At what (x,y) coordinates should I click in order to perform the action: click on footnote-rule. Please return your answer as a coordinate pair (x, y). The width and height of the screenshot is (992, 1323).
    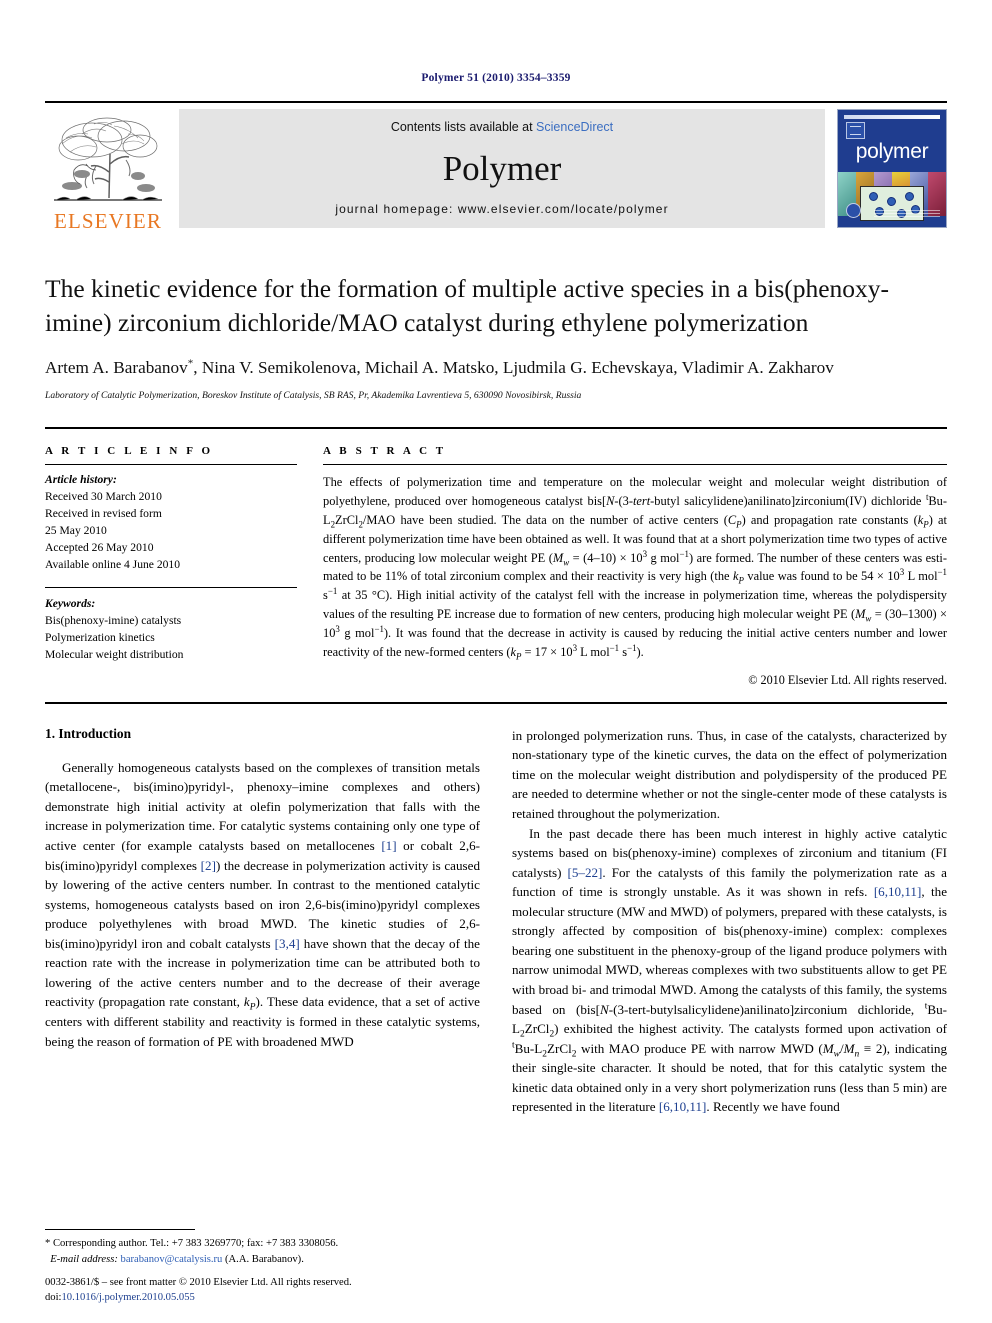
    Looking at the image, I should click on (120, 1230).